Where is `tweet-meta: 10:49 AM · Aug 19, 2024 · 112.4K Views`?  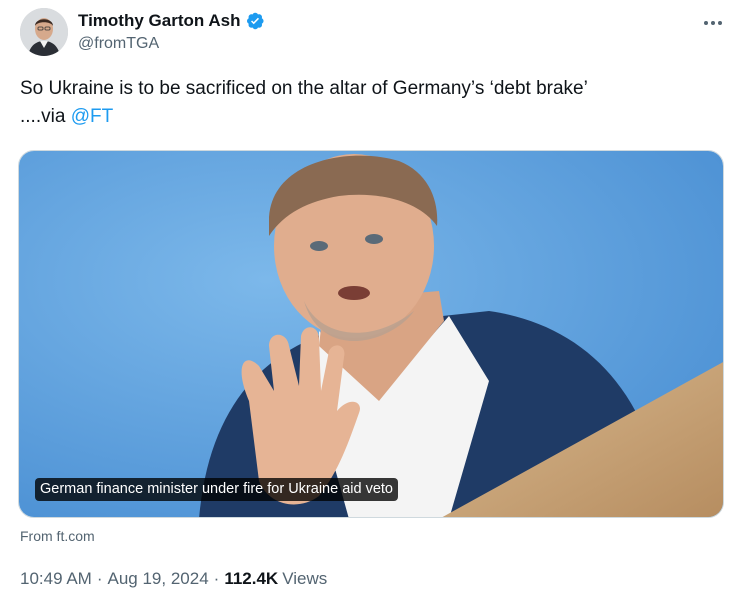 tweet-meta: 10:49 AM · Aug 19, 2024 · 112.4K Views is located at coordinates (173, 579).